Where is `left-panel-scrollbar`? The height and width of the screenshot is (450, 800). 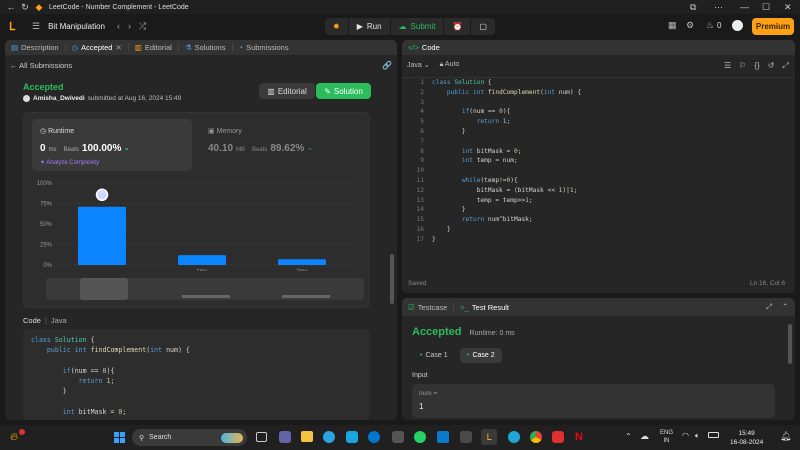 left-panel-scrollbar is located at coordinates (392, 279).